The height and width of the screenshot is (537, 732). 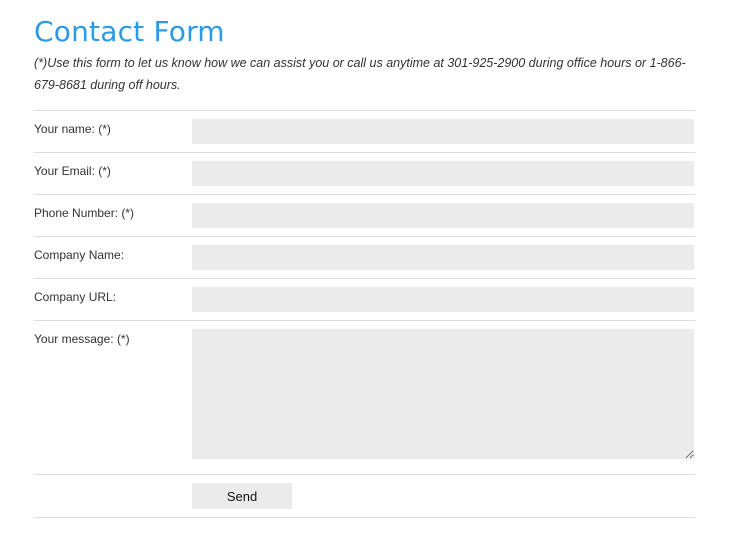 I want to click on phone-label: Phone Number: (*), so click(x=84, y=213).